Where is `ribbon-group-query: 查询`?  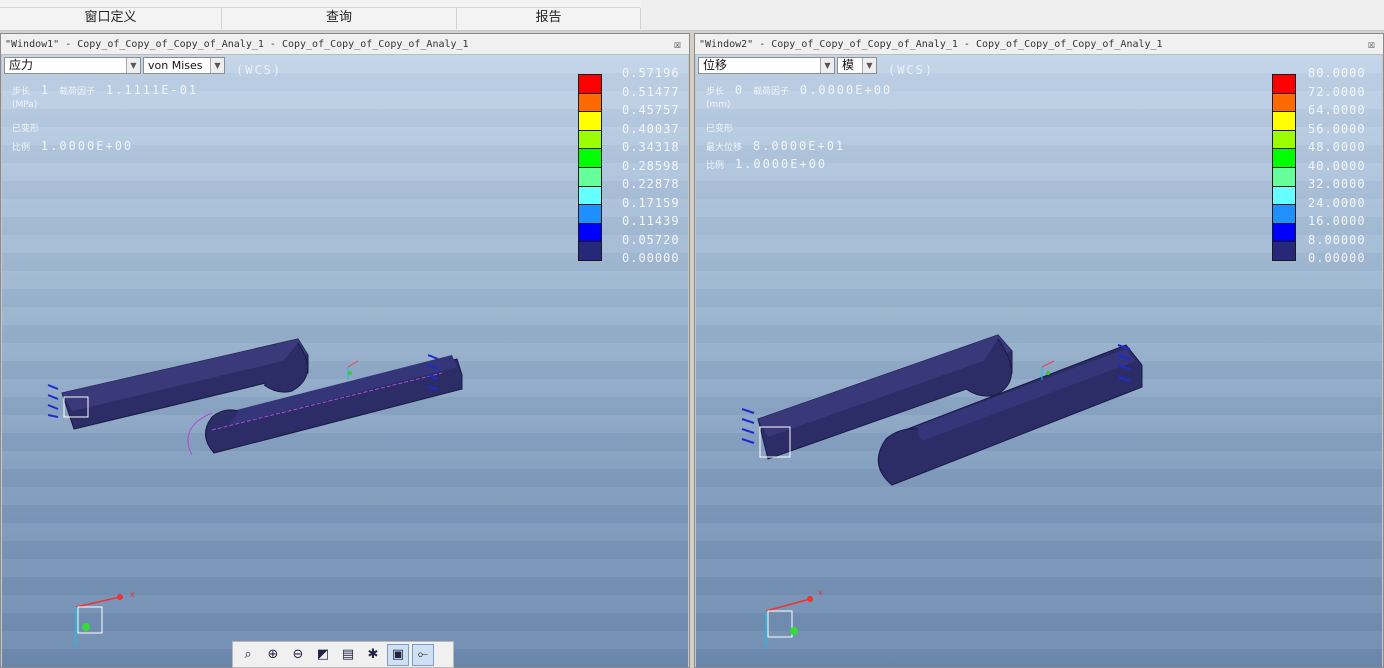 ribbon-group-query: 查询 is located at coordinates (339, 18).